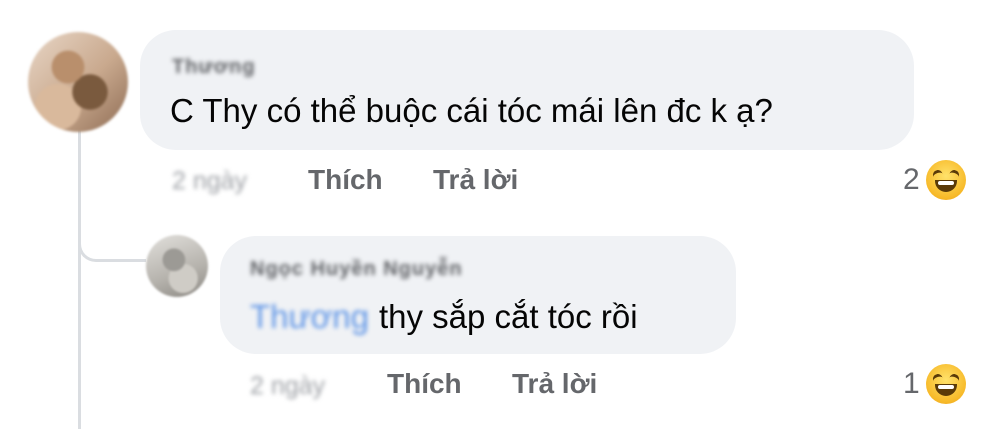 Image resolution: width=1000 pixels, height=429 pixels. I want to click on reaction-summary: 1, so click(934, 384).